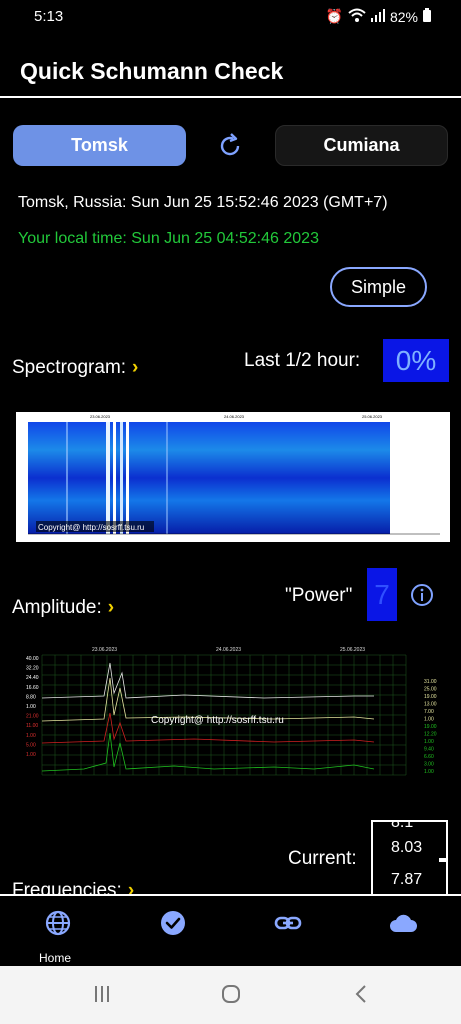 Image resolution: width=461 pixels, height=1024 pixels. I want to click on status-time: 5:13, so click(49, 16).